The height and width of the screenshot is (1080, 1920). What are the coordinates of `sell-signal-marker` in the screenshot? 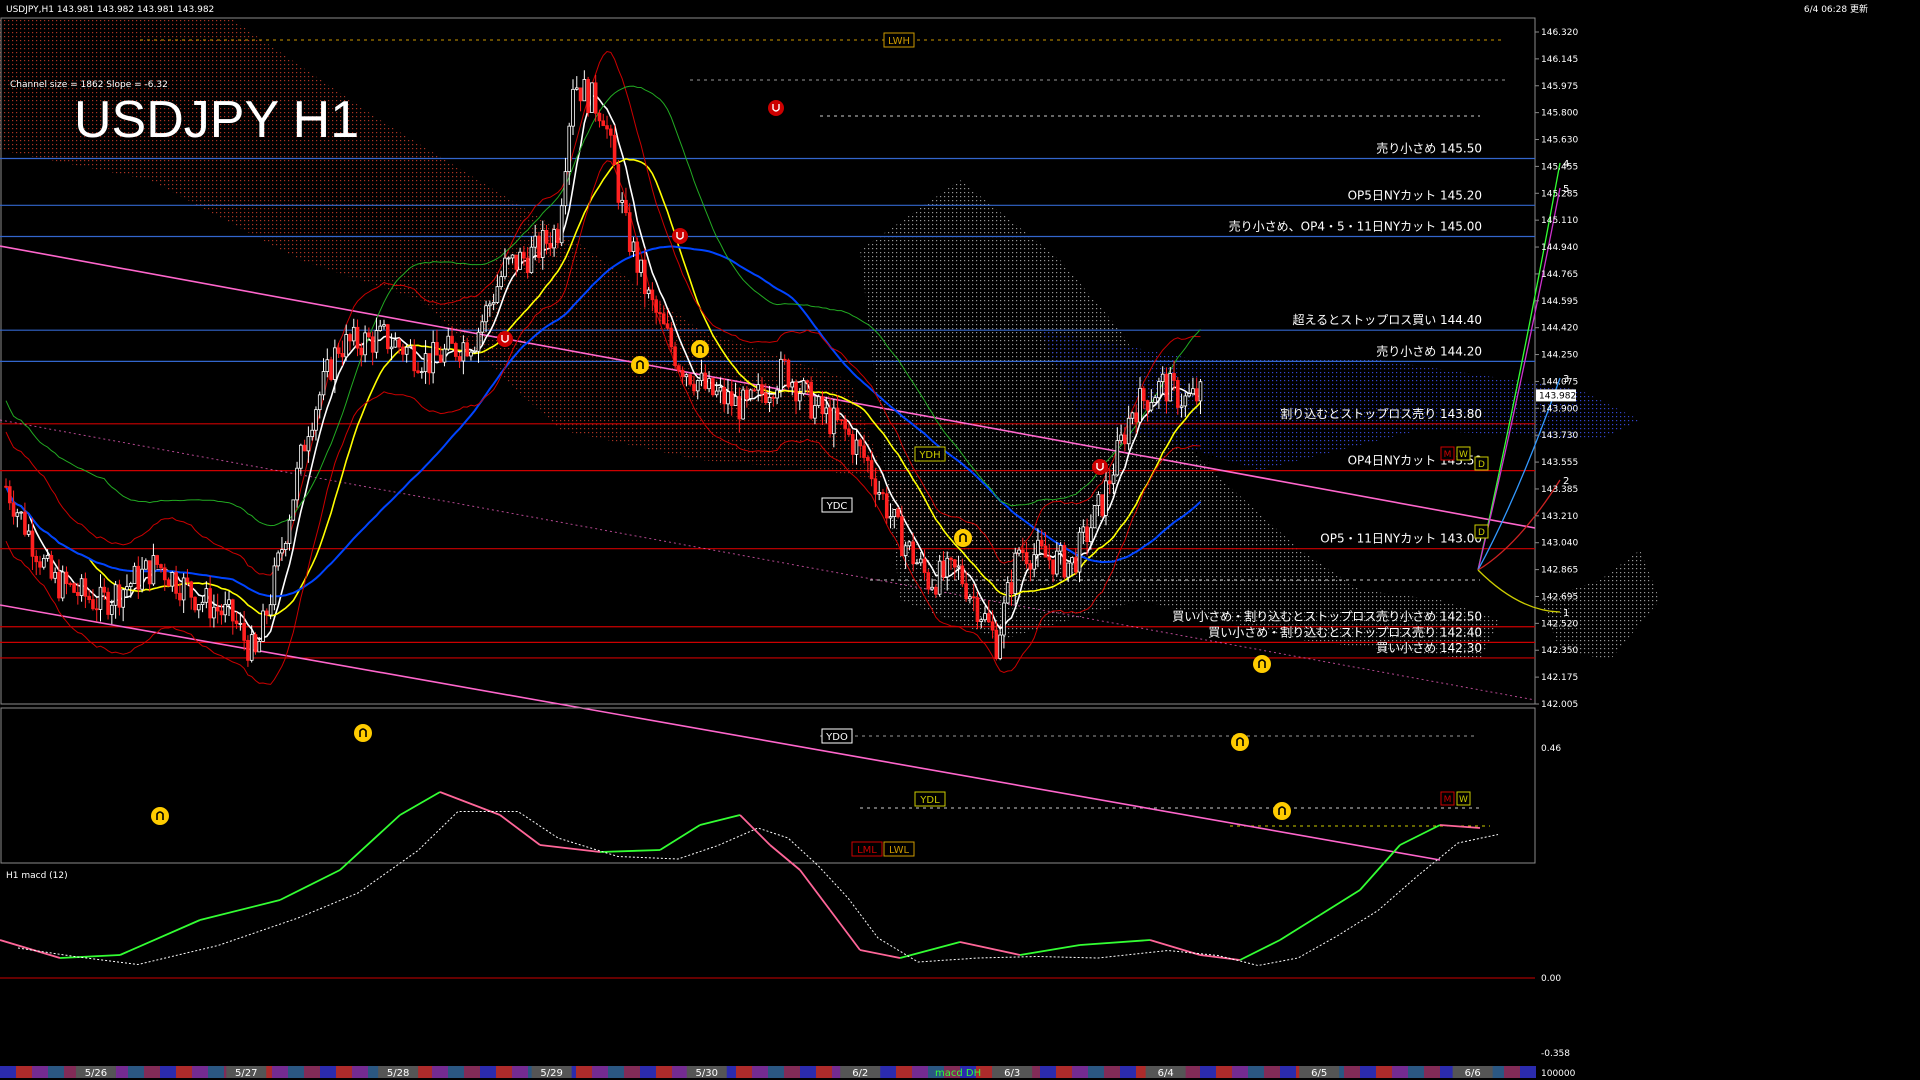 It's located at (680, 236).